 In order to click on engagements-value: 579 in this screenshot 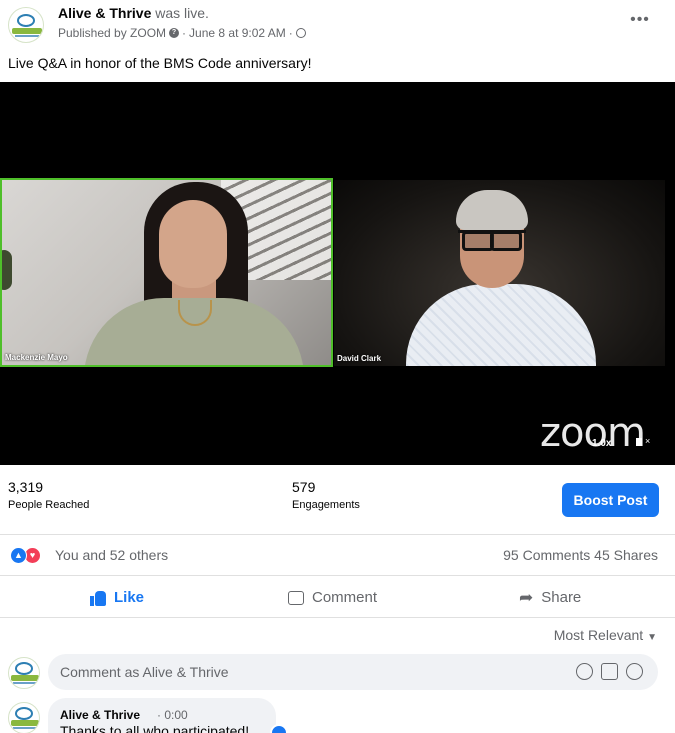, I will do `click(304, 487)`.